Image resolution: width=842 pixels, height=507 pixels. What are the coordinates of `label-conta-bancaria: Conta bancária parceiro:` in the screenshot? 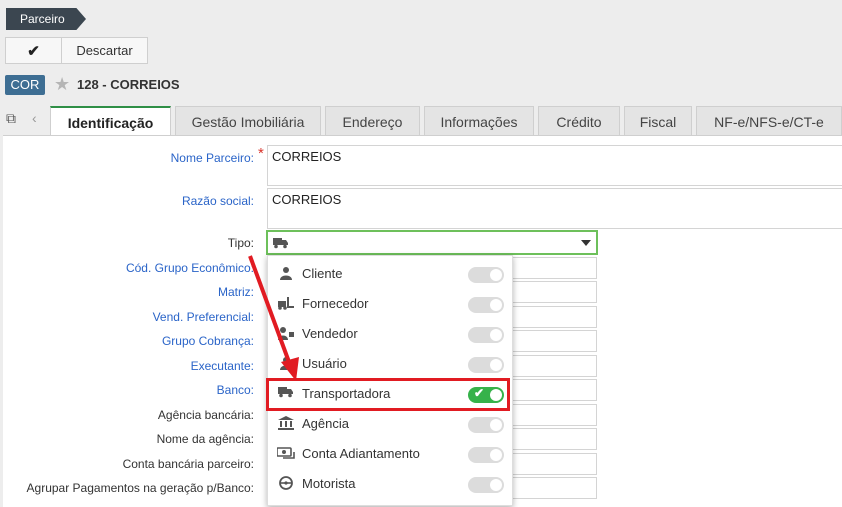 It's located at (188, 464).